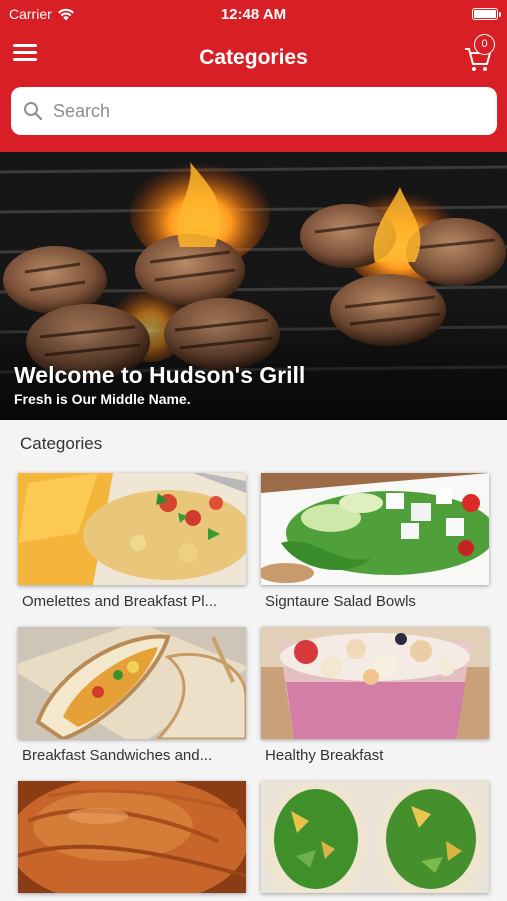  What do you see at coordinates (375, 837) in the screenshot?
I see `category-image-wraps` at bounding box center [375, 837].